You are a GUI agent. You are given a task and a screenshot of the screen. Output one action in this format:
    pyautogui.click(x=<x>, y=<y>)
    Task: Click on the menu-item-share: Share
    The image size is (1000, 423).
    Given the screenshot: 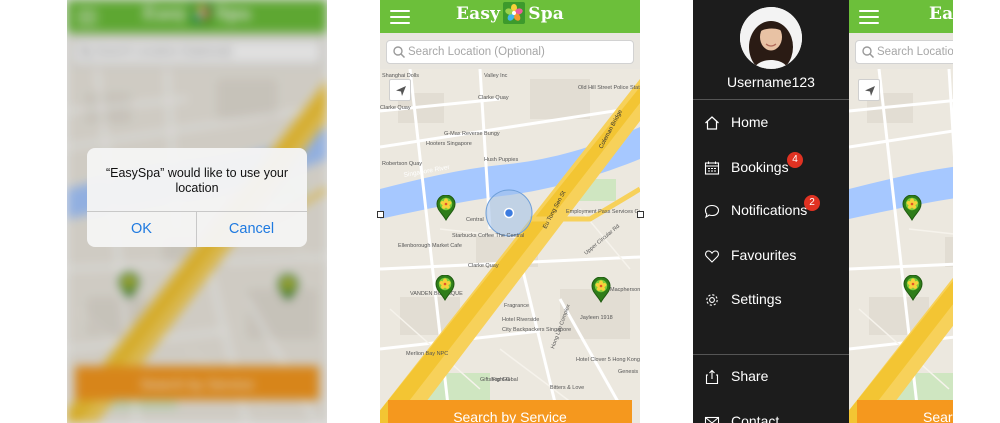 What is the action you would take?
    pyautogui.click(x=771, y=377)
    